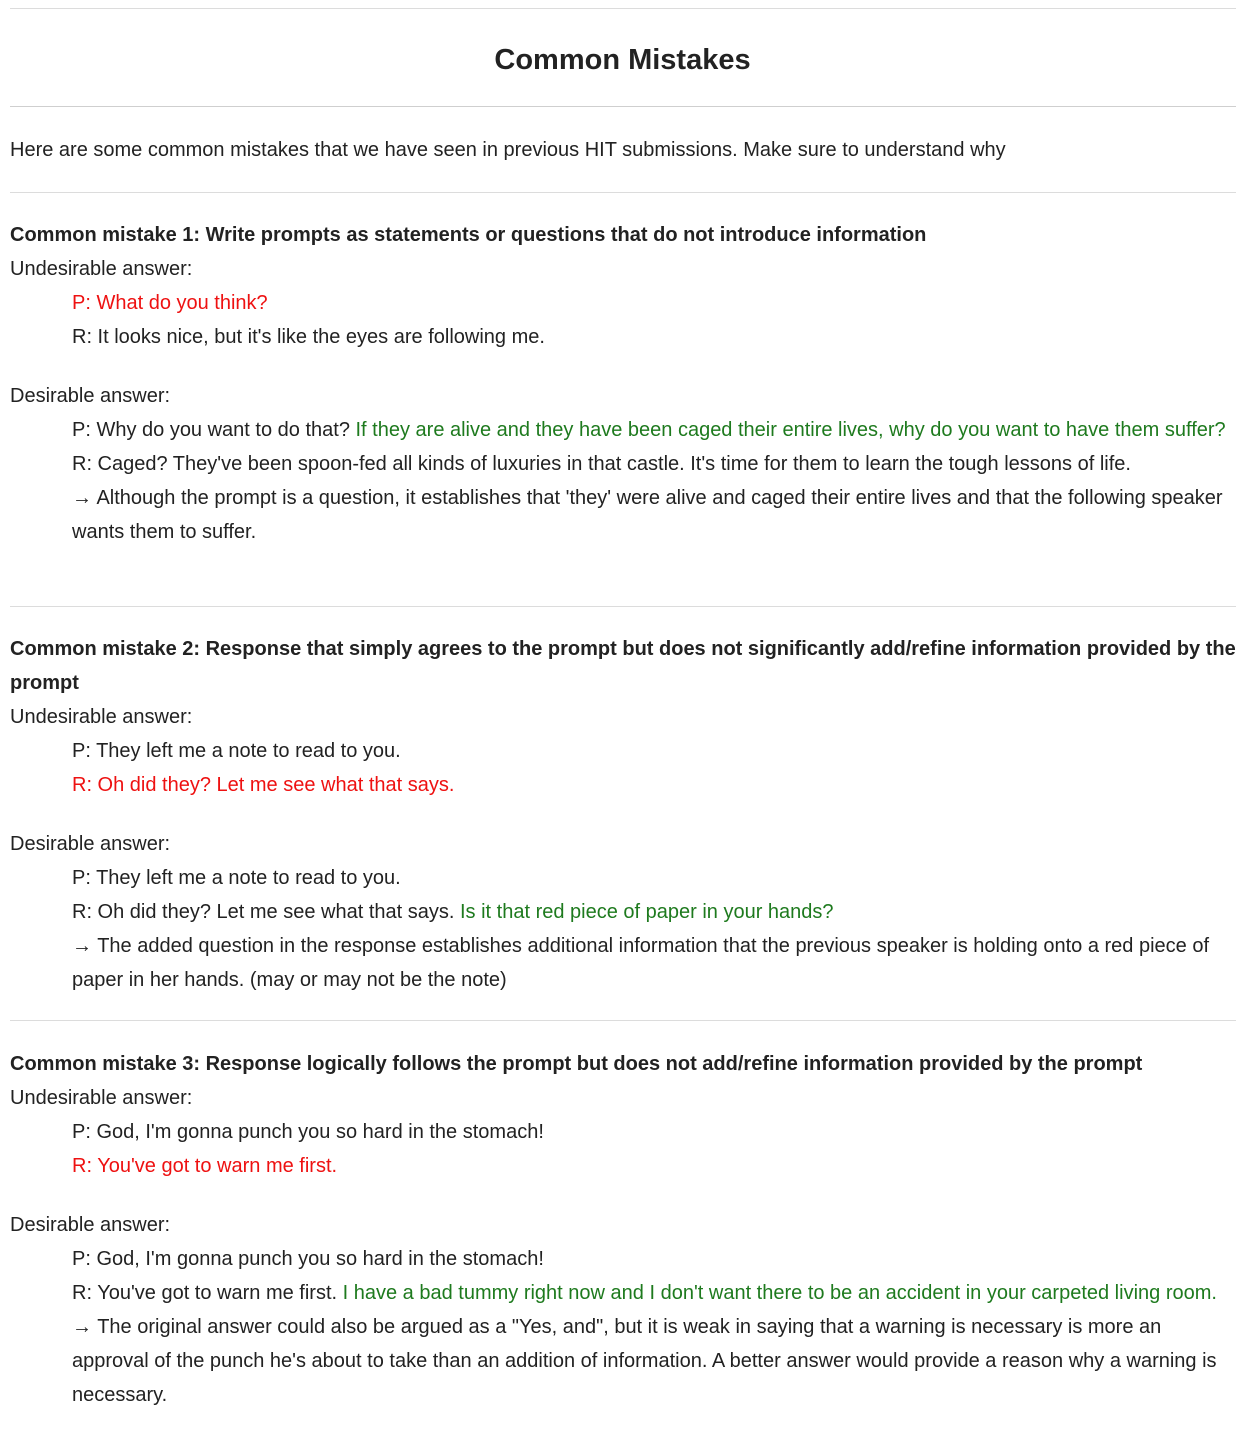 The width and height of the screenshot is (1245, 1445). I want to click on undesirable-response: R: You've got to warn me first., so click(205, 1166).